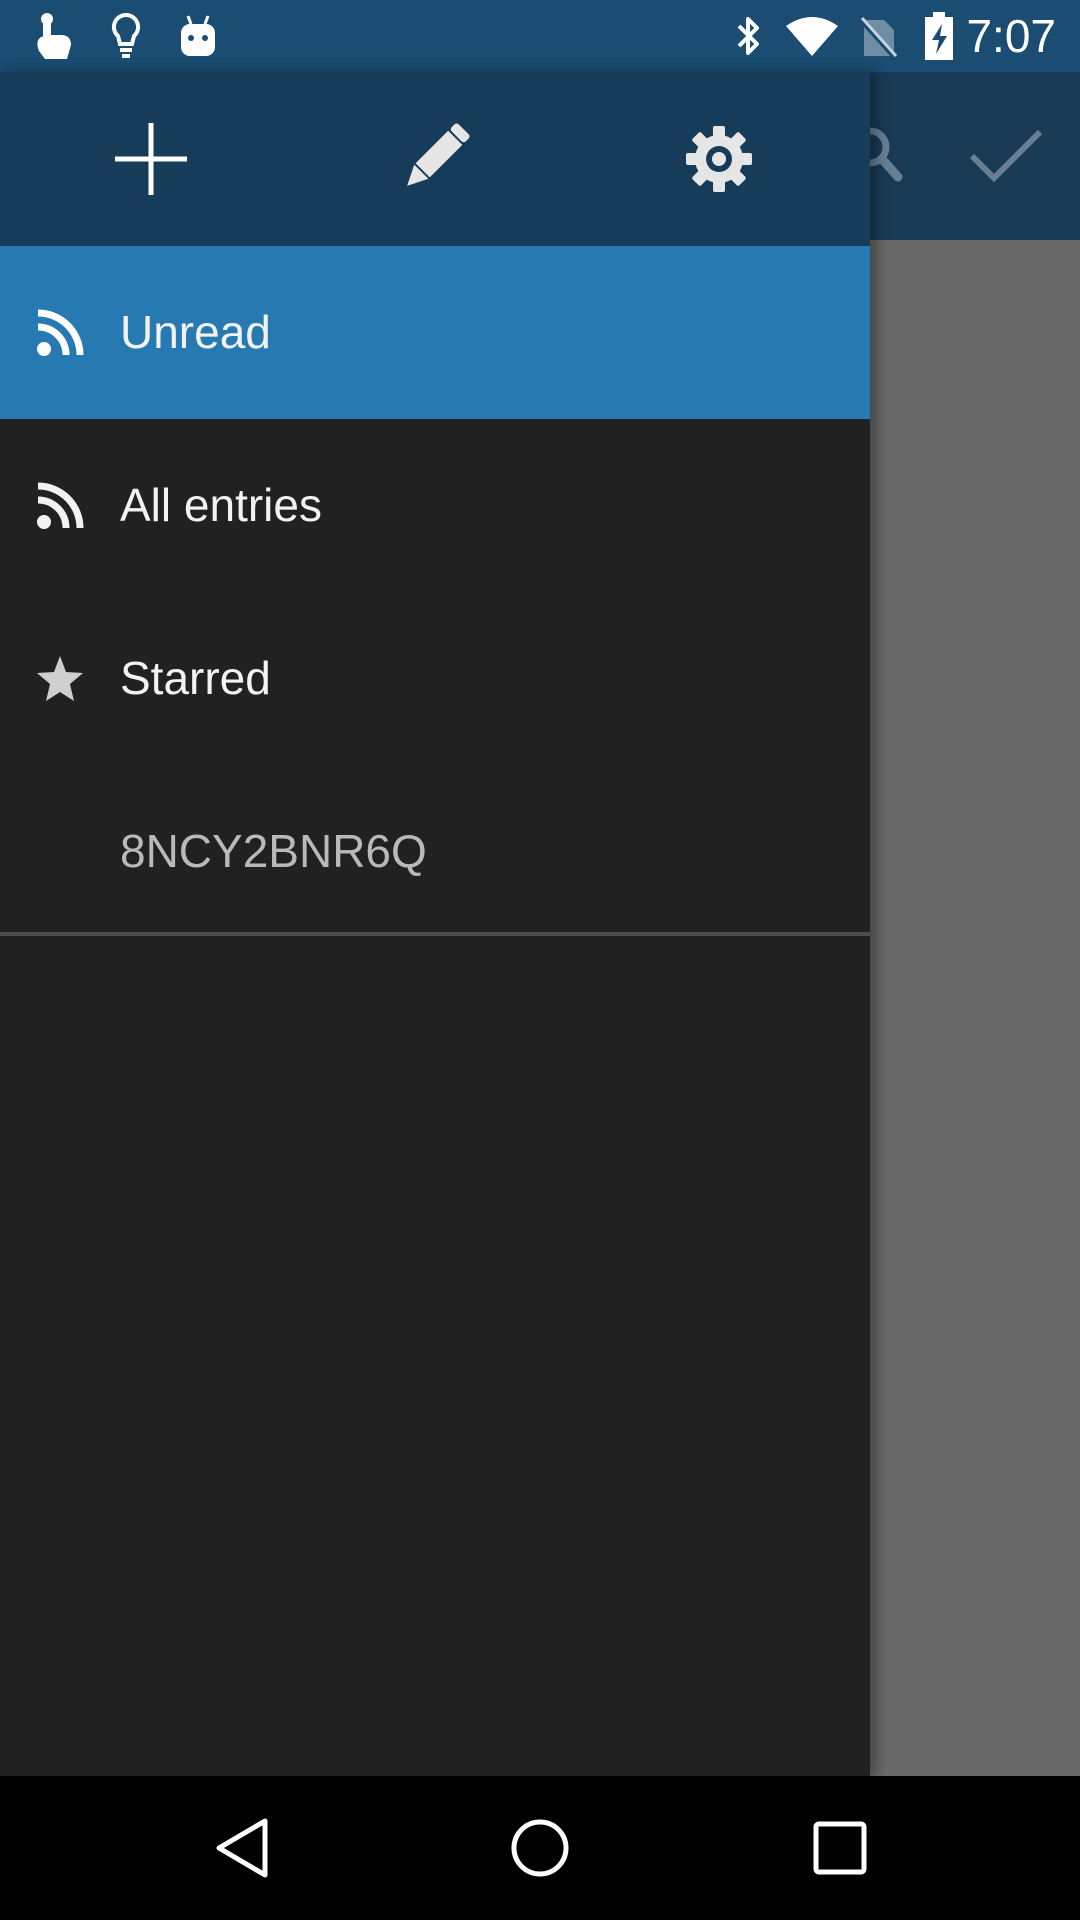 The width and height of the screenshot is (1080, 1920). Describe the element at coordinates (435, 332) in the screenshot. I see `drawer-item-unread: Unread` at that location.